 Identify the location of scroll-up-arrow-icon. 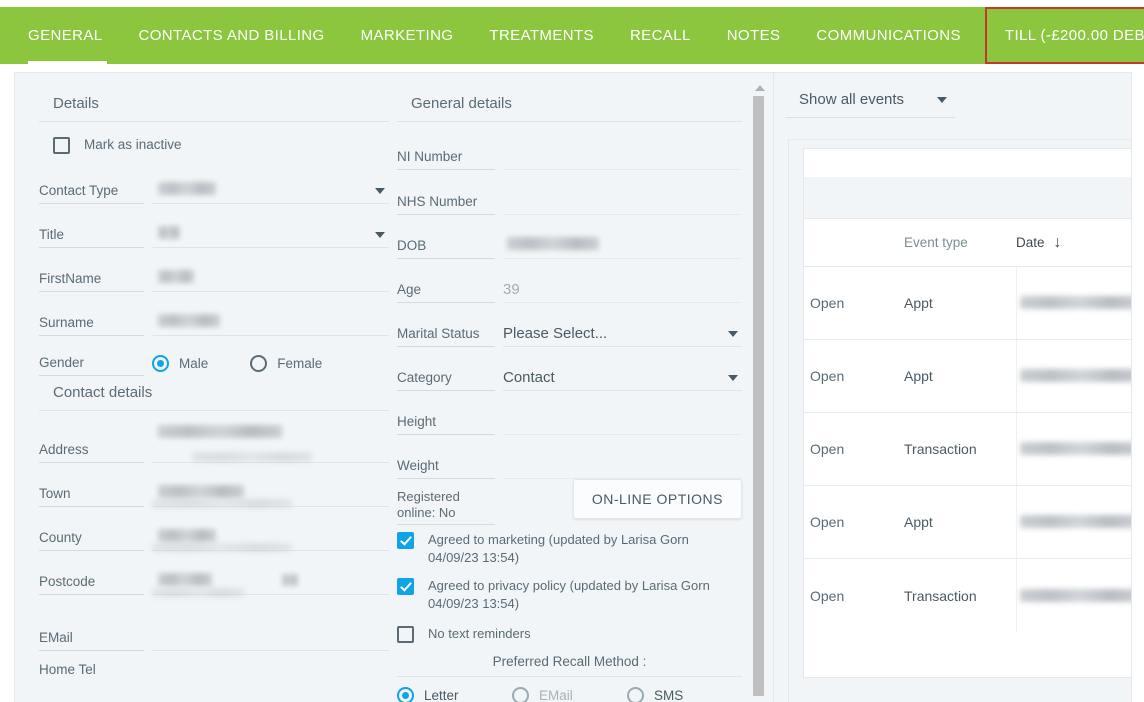
(760, 88).